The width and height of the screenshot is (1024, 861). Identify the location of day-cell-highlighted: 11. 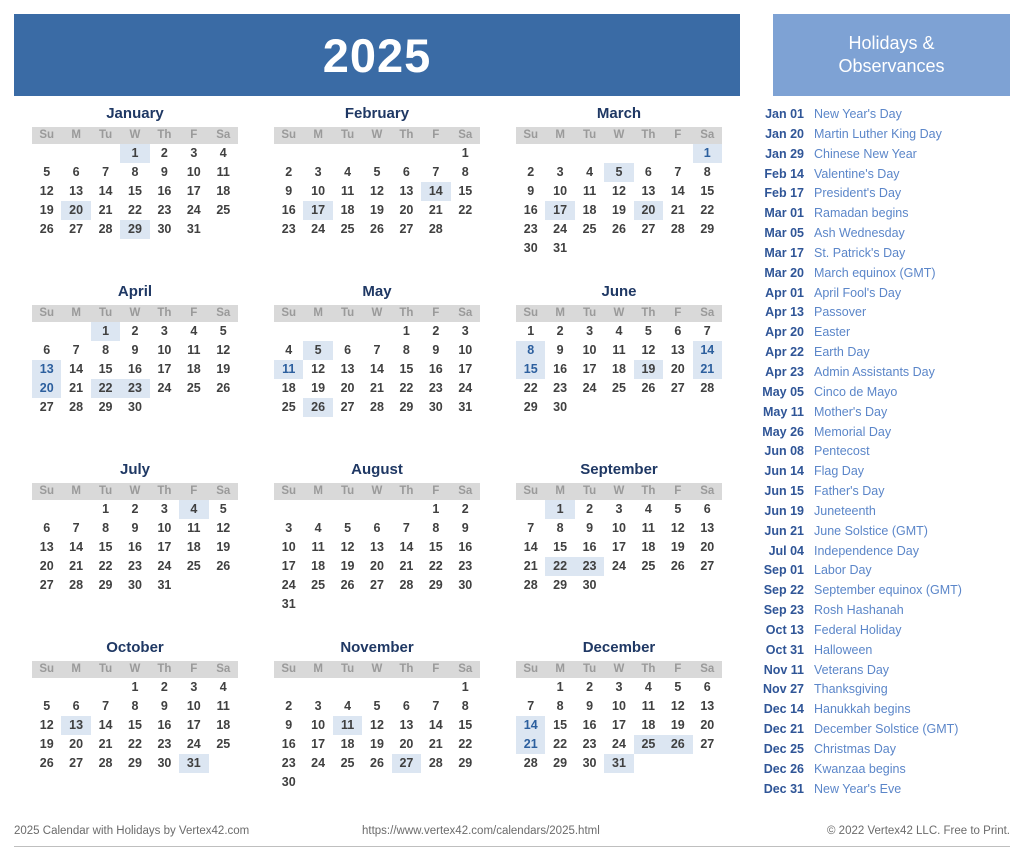
(289, 369).